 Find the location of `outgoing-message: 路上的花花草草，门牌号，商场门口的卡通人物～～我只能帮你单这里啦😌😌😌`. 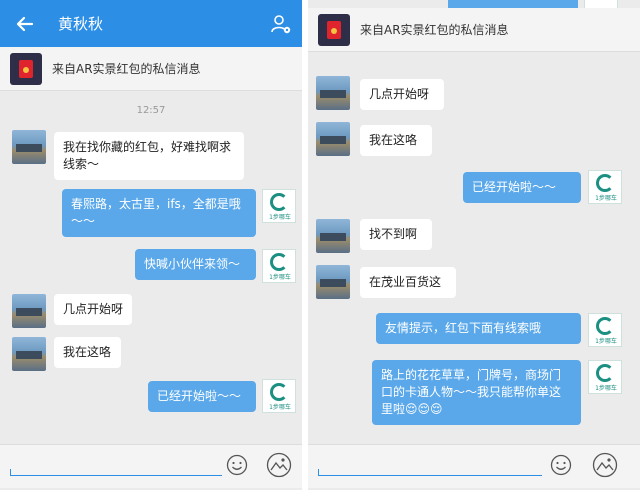

outgoing-message: 路上的花花草草，门牌号，商场门口的卡通人物～～我只能帮你单这里啦😌😌😌 is located at coordinates (476, 392).